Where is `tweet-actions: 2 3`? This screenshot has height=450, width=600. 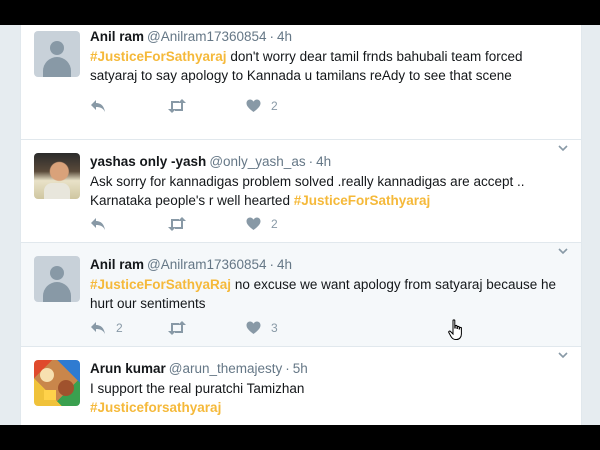
tweet-actions: 2 3 is located at coordinates (240, 328).